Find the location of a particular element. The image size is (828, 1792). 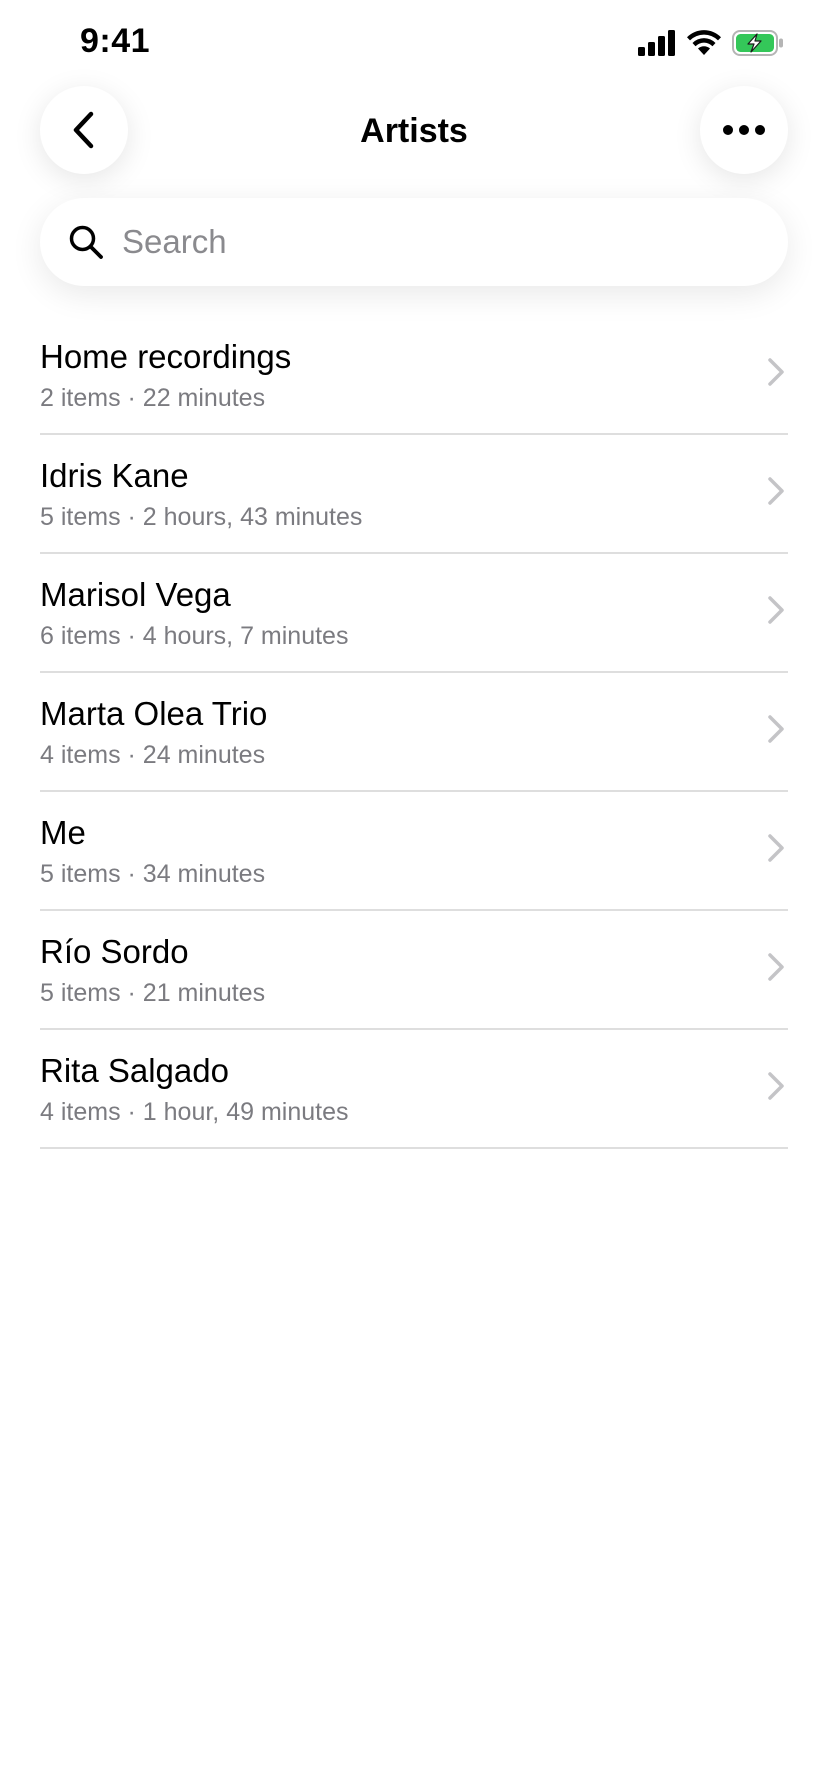

artist-name: Río Sordo is located at coordinates (114, 951).